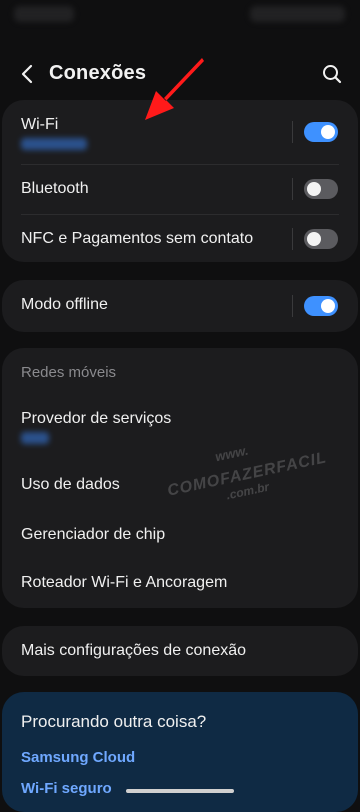  Describe the element at coordinates (137, 238) in the screenshot. I see `nfc-label: NFC e Pagamentos sem contato` at that location.